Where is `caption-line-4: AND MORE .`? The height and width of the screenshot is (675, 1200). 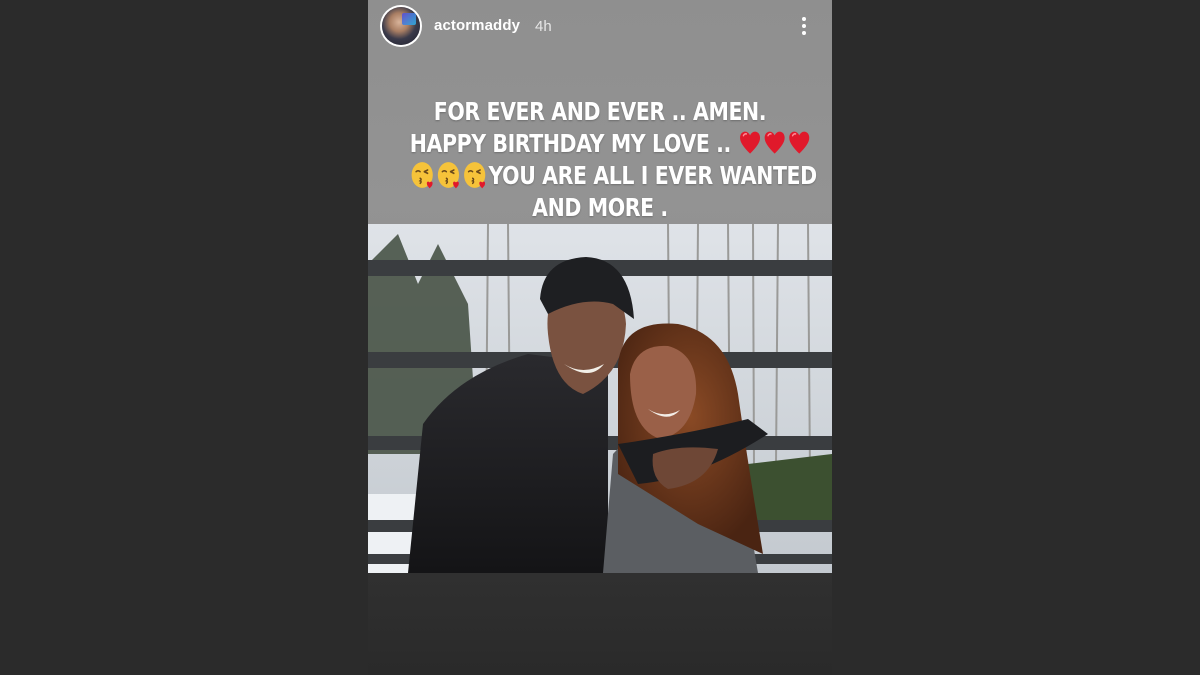 caption-line-4: AND MORE . is located at coordinates (600, 207).